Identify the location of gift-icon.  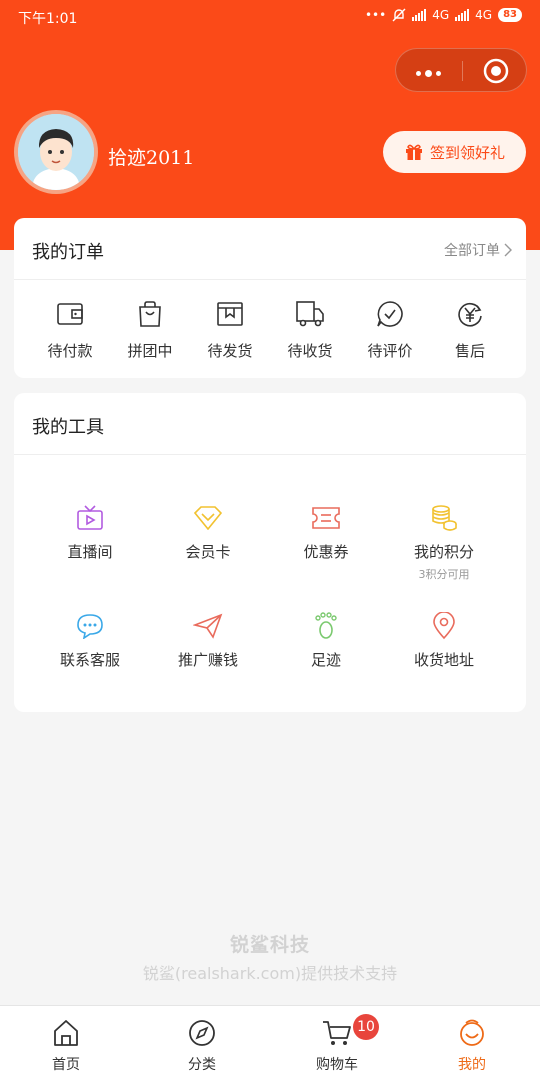
(413, 152).